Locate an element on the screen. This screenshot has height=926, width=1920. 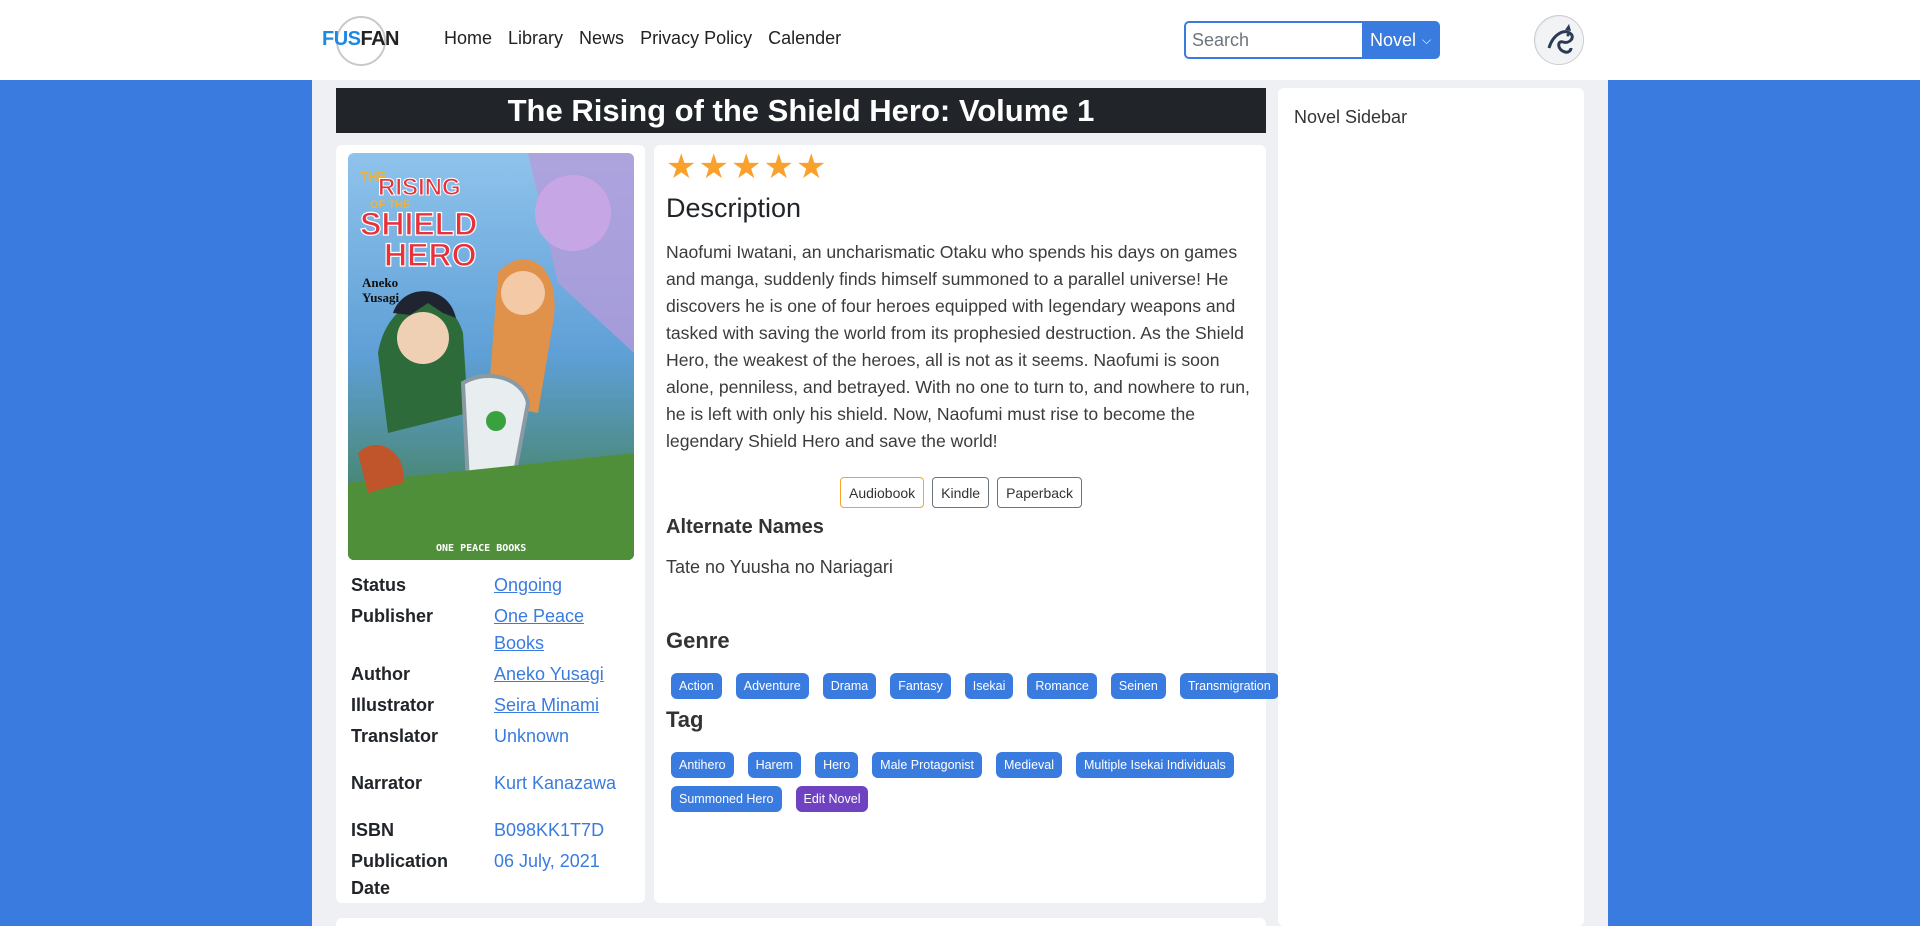
status-label: Status is located at coordinates (379, 585).